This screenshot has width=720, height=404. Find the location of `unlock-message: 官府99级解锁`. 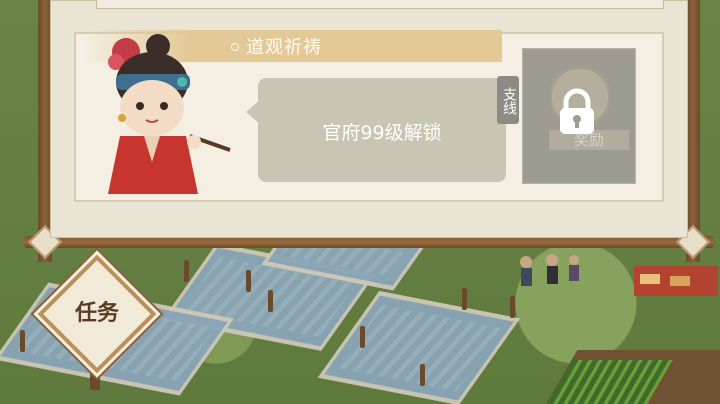

unlock-message: 官府99级解锁 is located at coordinates (382, 133).